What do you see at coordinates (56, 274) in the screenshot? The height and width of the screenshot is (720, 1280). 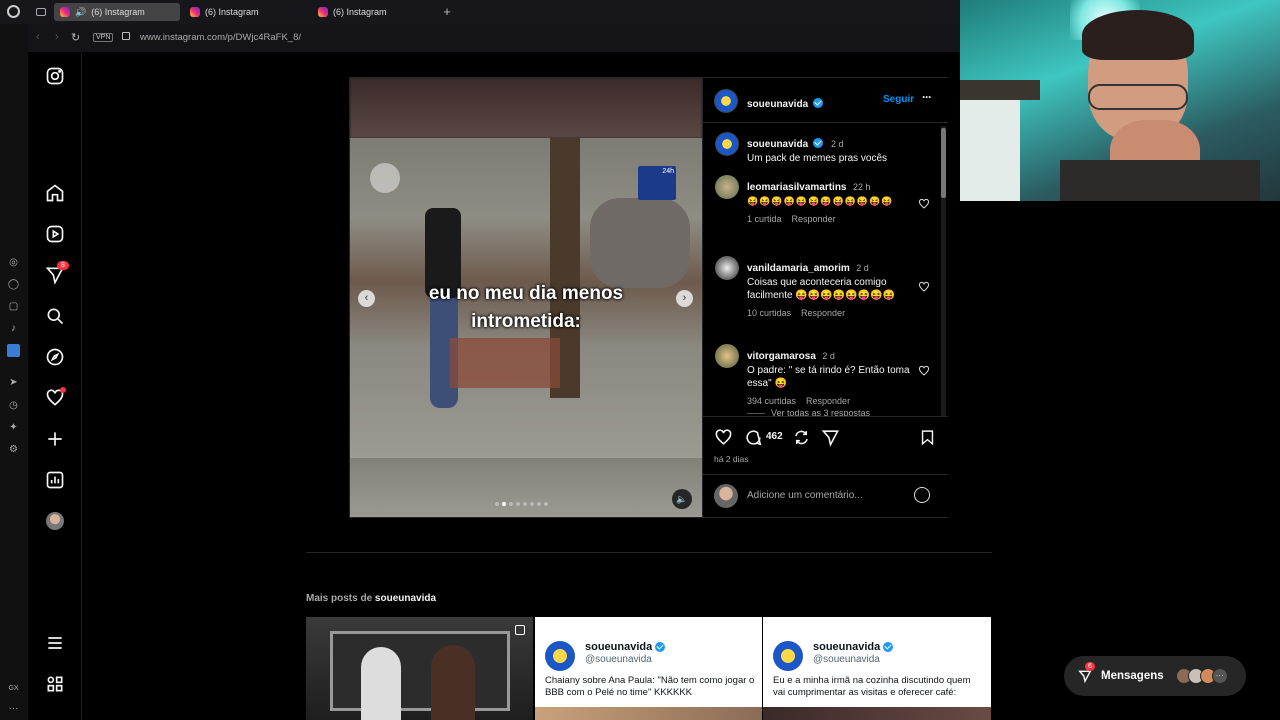 I see `direct-icon: 8` at bounding box center [56, 274].